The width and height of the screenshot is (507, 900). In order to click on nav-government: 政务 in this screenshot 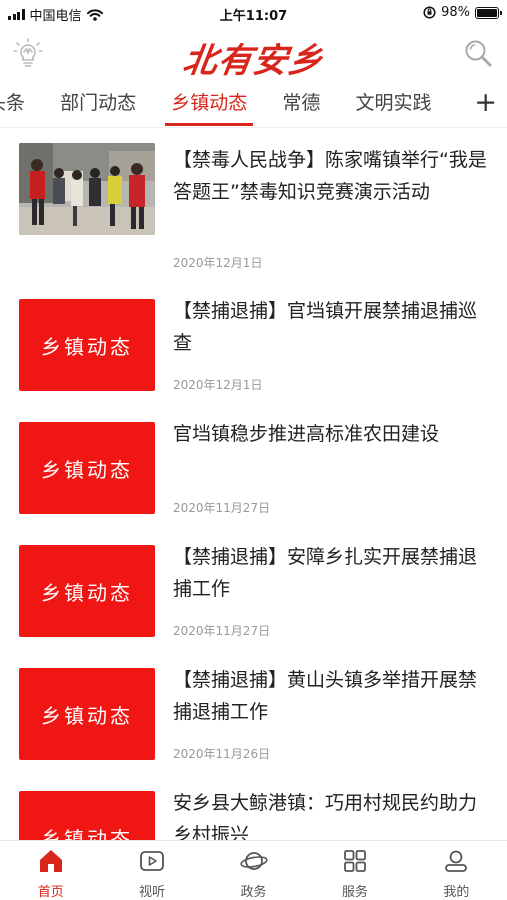, I will do `click(253, 870)`.